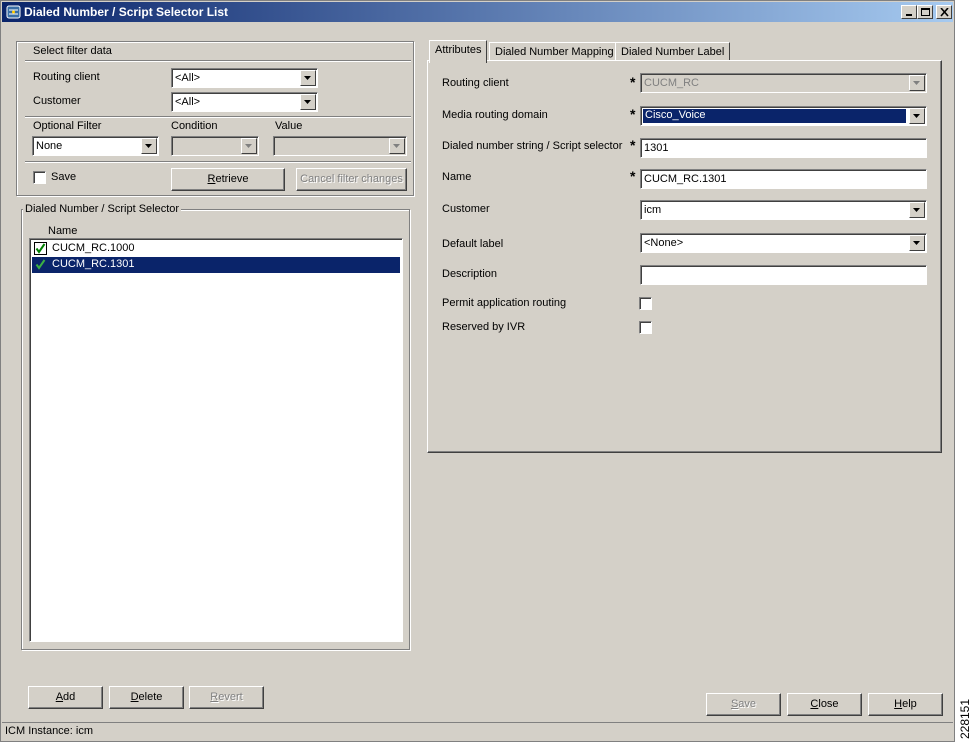  I want to click on optional-filter-label: Optional Filter, so click(67, 126).